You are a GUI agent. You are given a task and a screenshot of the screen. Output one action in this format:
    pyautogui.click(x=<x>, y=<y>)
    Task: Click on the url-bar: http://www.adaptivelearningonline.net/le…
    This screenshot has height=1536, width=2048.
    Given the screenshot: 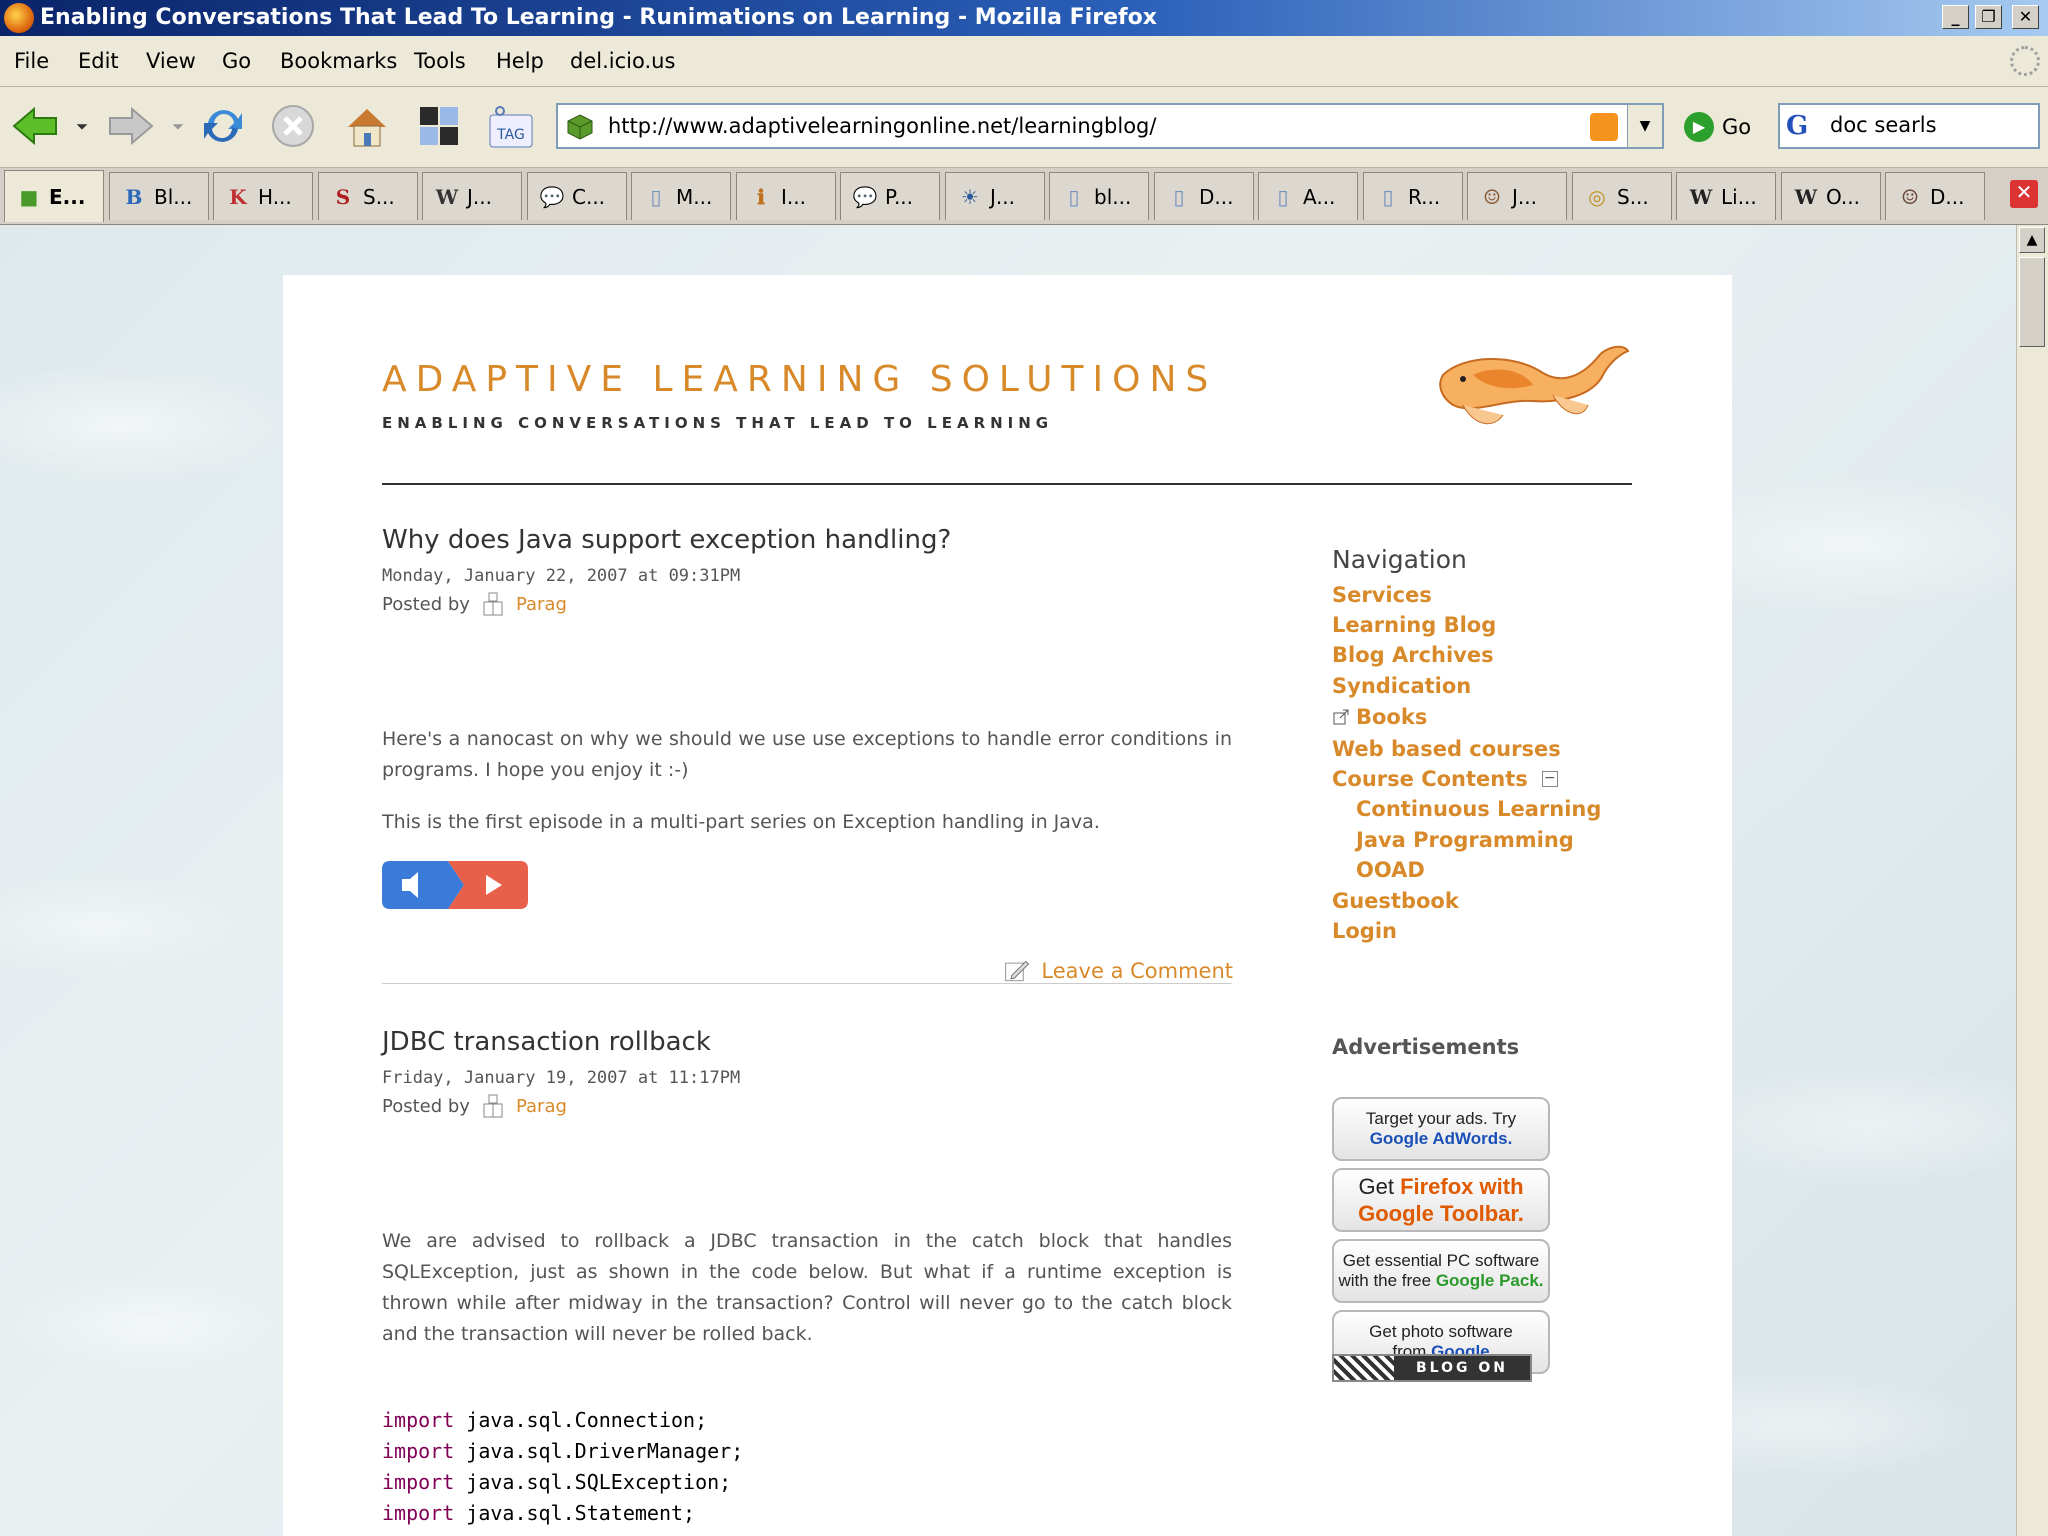 What is the action you would take?
    pyautogui.click(x=1110, y=126)
    